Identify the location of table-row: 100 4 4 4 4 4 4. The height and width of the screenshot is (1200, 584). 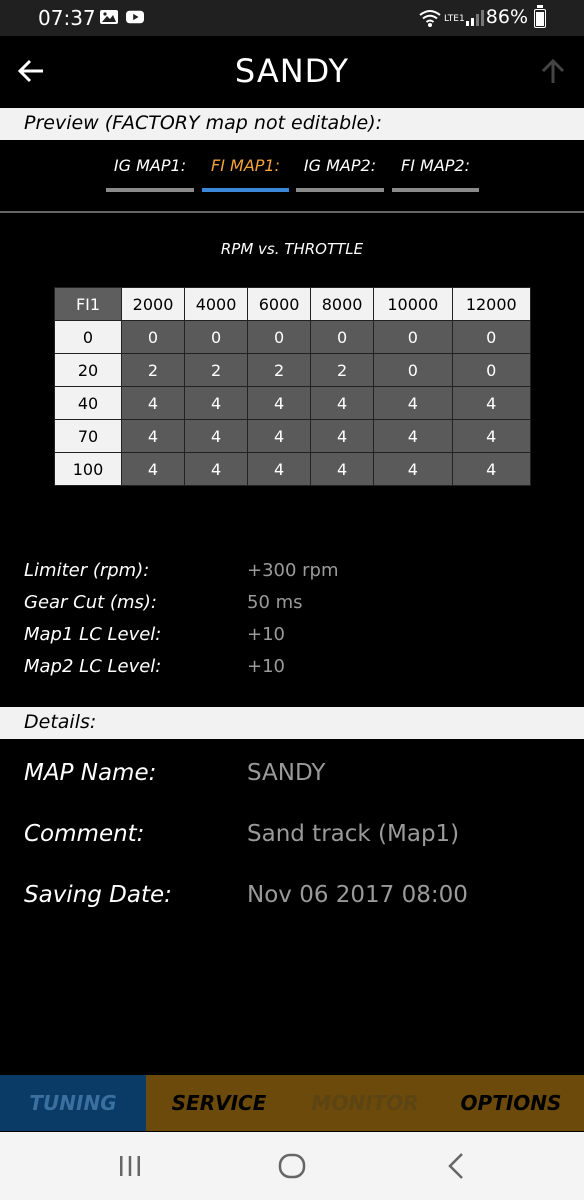
(293, 469).